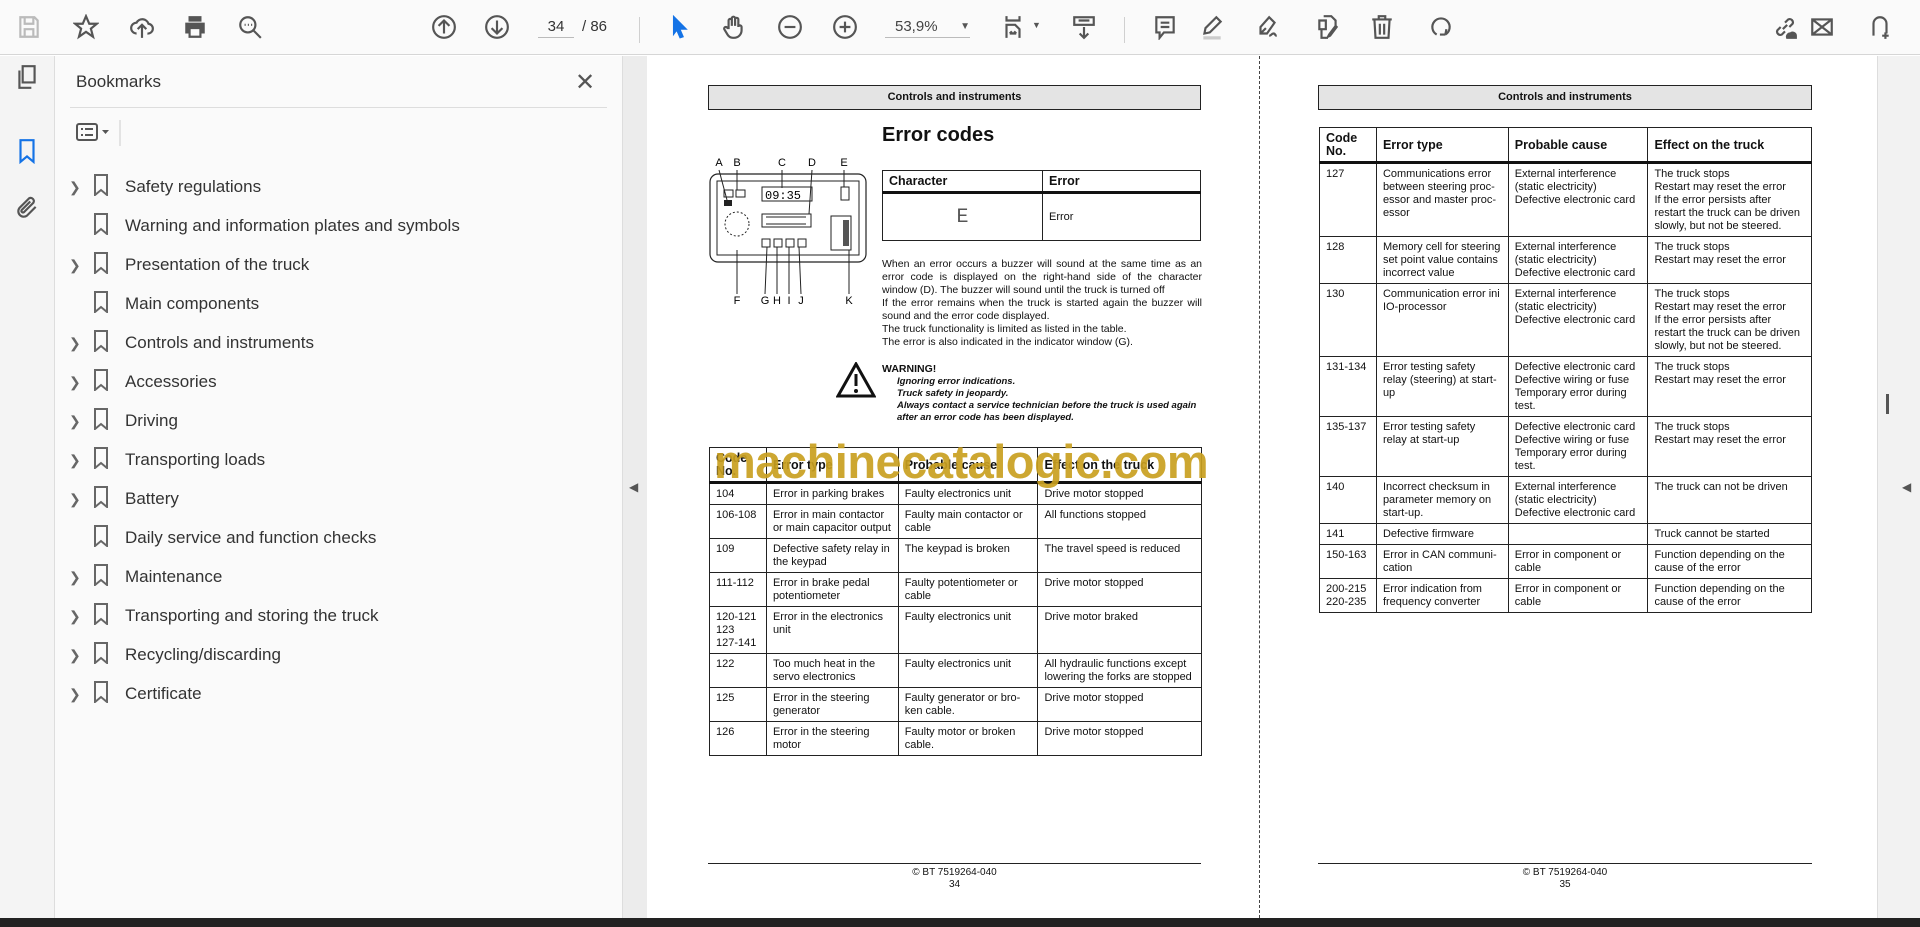 The image size is (1920, 927). I want to click on page-header: Controls and instruments, so click(1565, 97).